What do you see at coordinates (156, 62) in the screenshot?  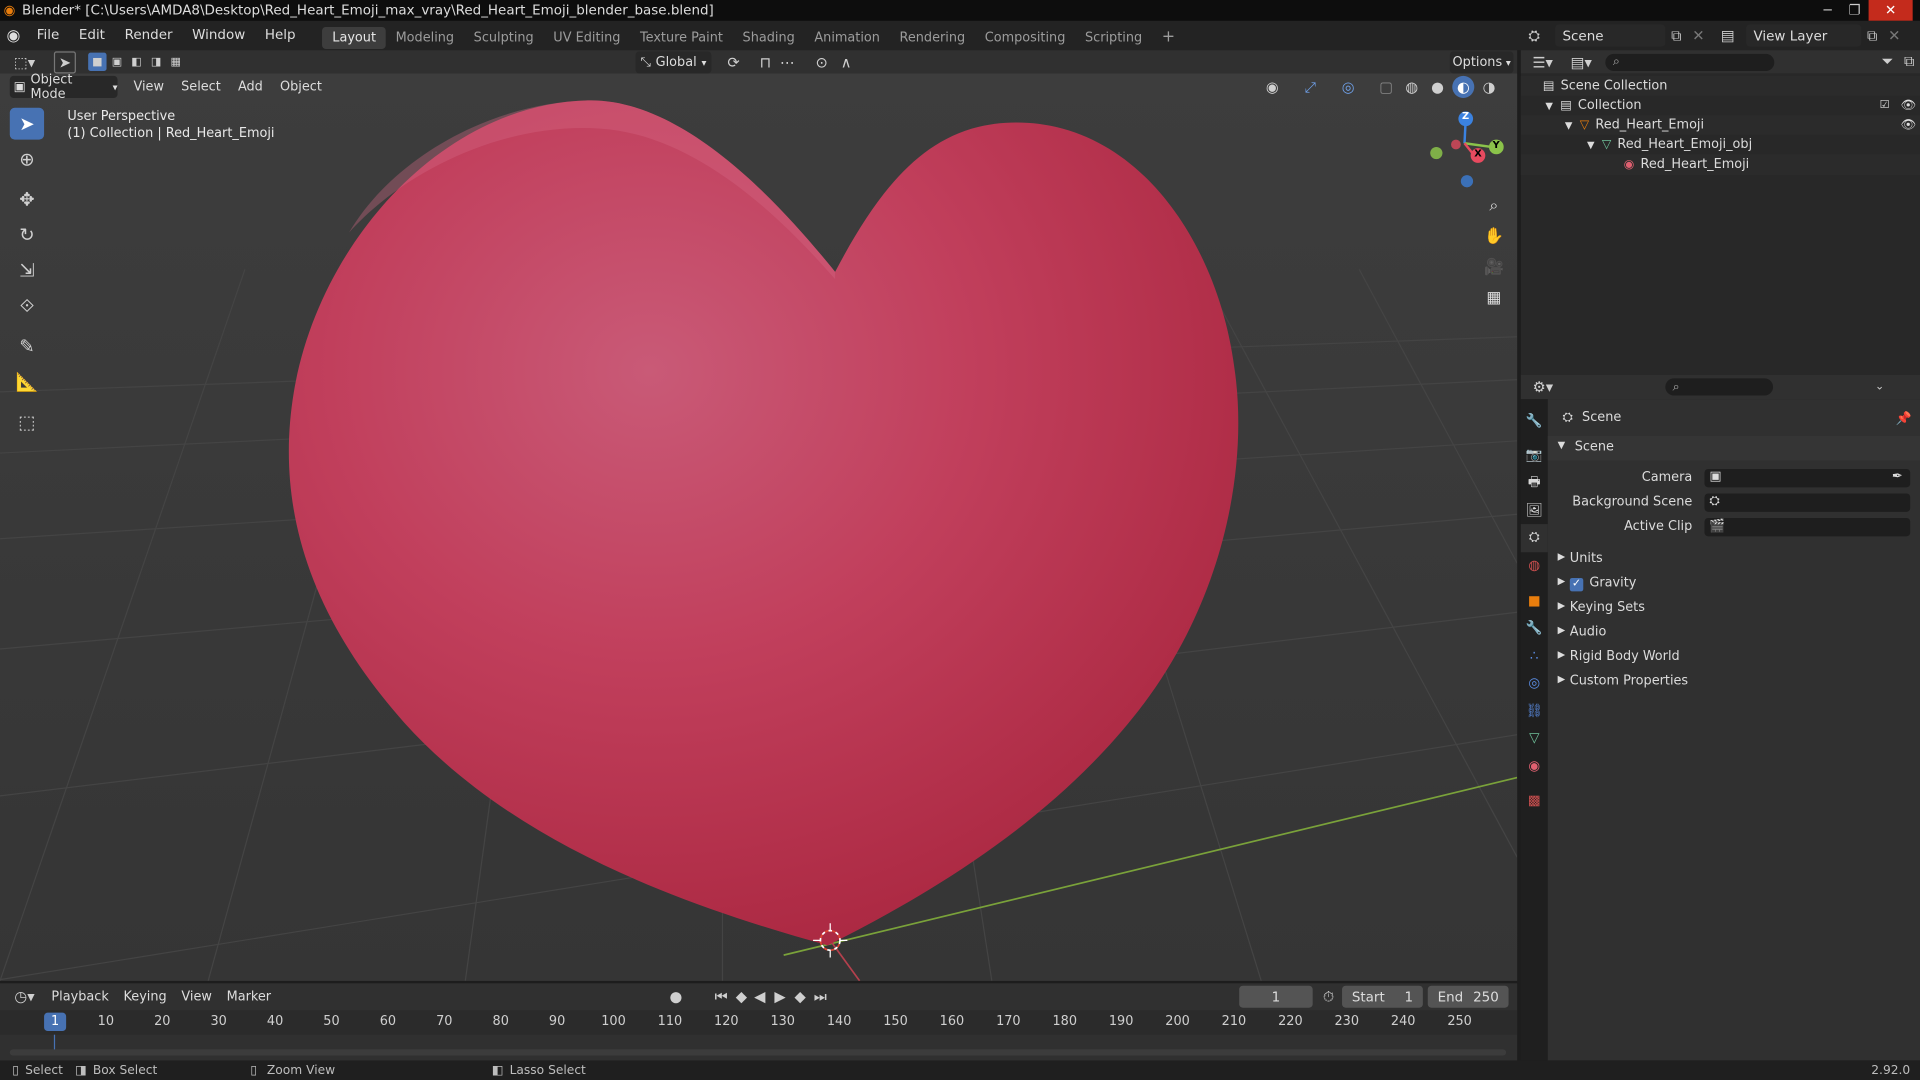 I see `select-difference-icon: ◨` at bounding box center [156, 62].